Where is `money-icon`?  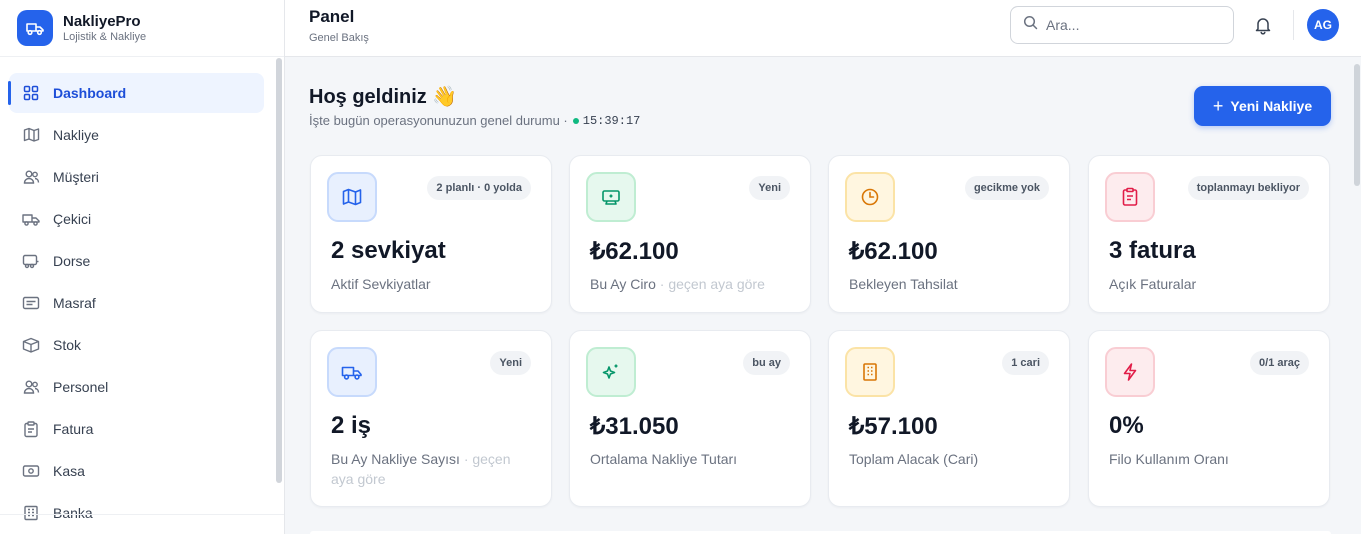
money-icon is located at coordinates (611, 197).